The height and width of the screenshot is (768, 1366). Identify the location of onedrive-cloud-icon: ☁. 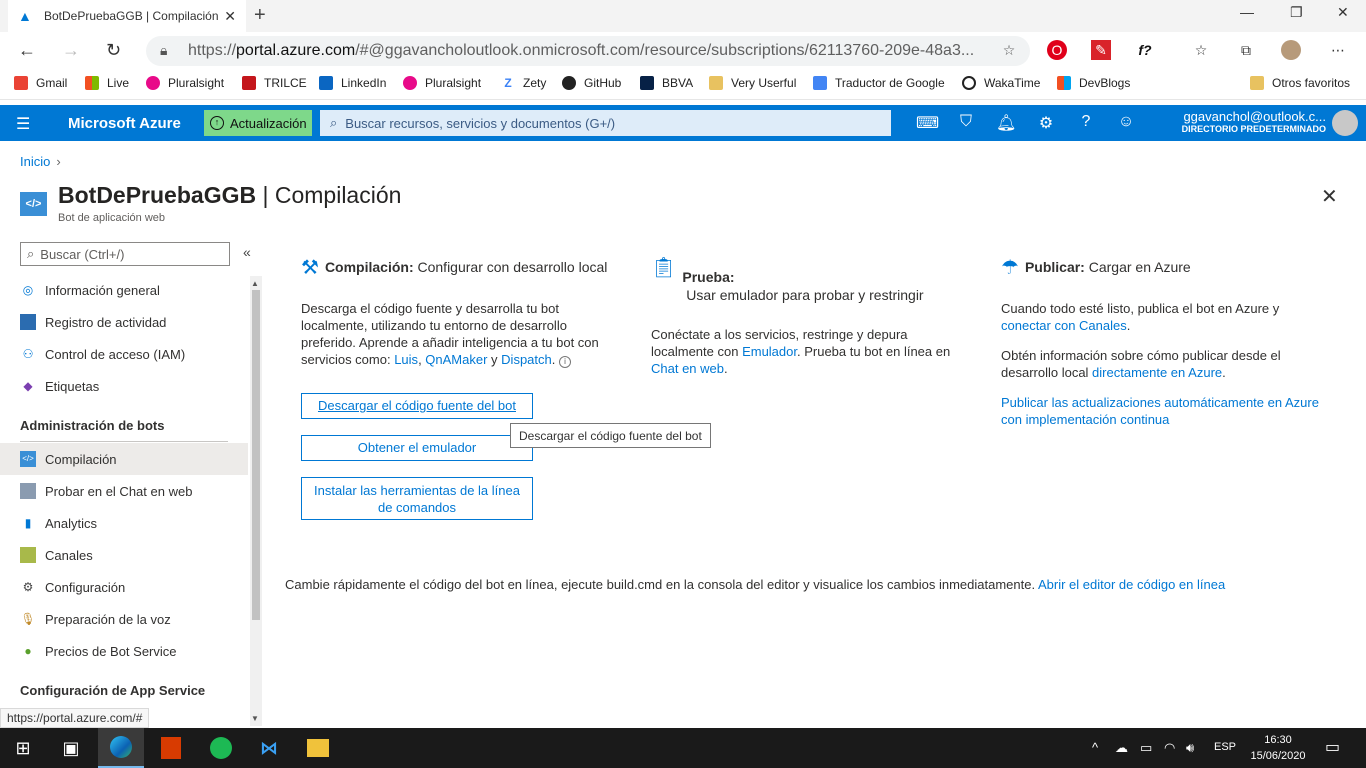
(1121, 748).